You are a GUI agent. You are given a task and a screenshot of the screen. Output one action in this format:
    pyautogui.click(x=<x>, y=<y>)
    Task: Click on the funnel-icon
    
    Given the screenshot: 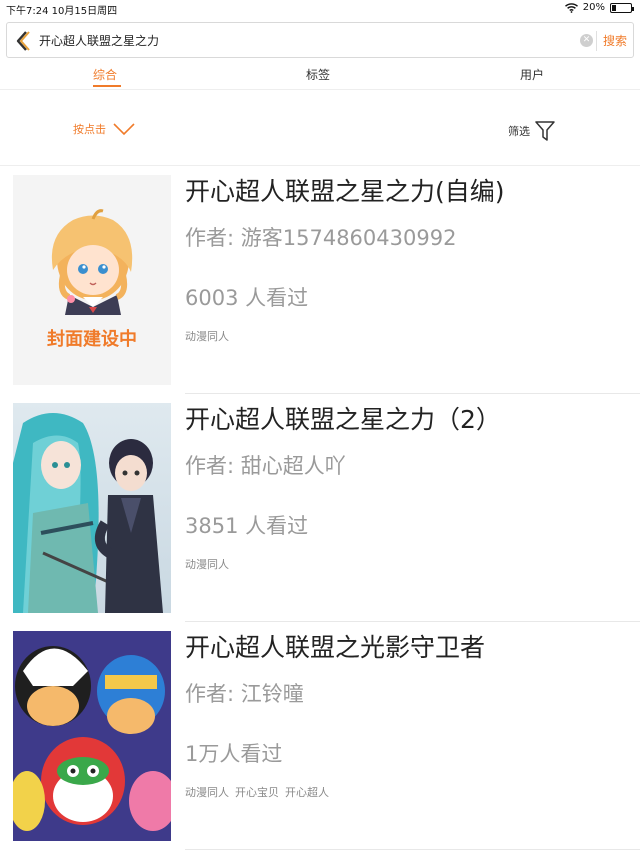 What is the action you would take?
    pyautogui.click(x=545, y=131)
    